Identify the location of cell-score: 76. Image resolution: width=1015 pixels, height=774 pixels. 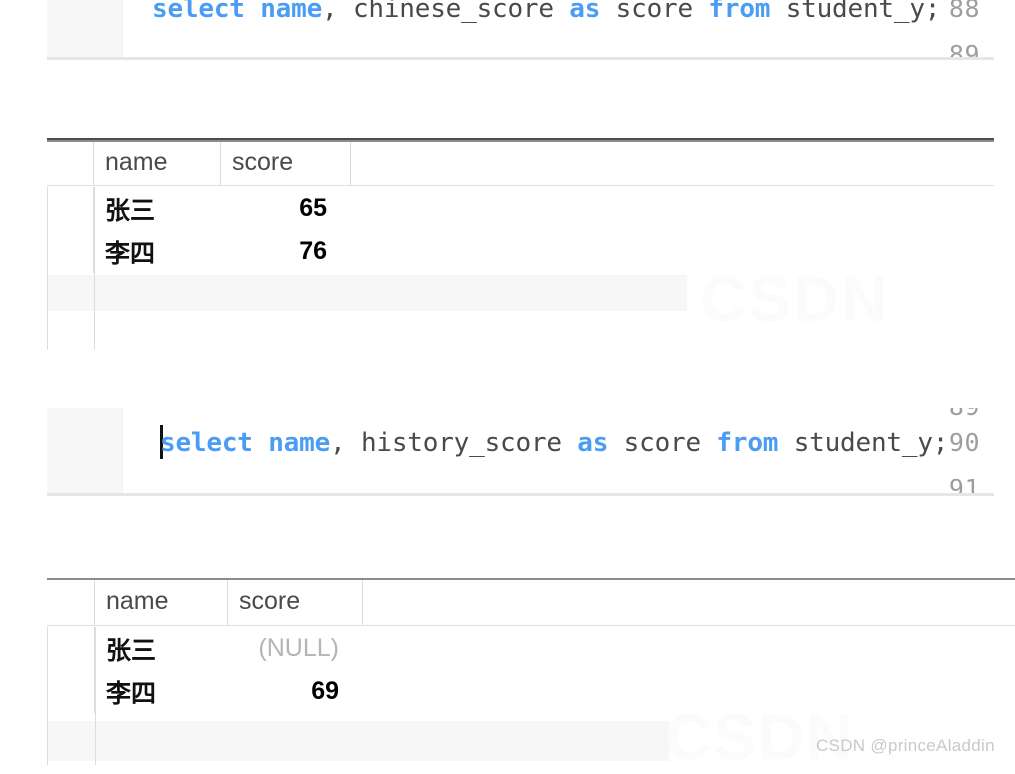
(286, 251).